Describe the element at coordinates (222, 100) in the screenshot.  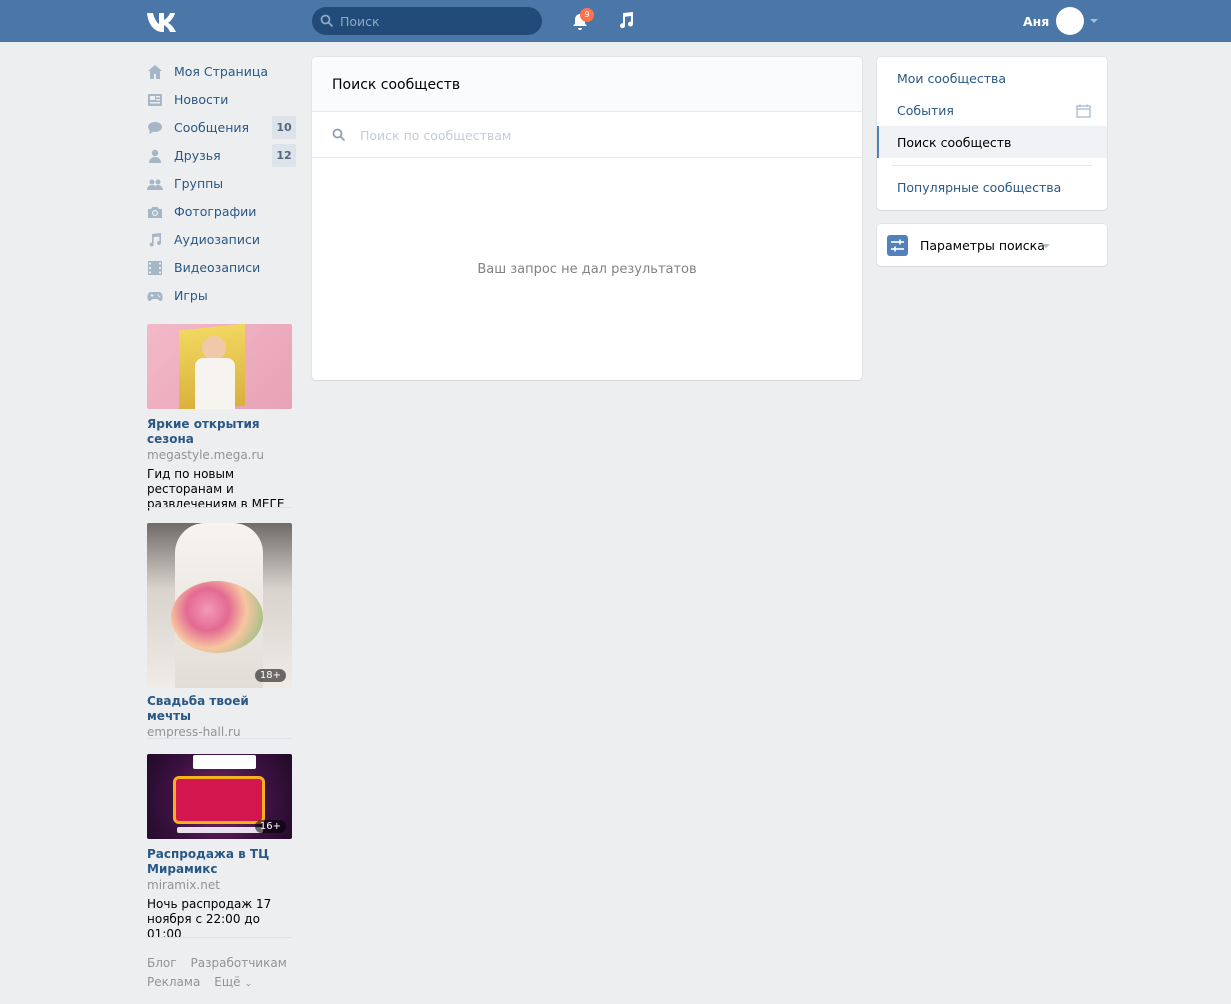
I see `sidebar-item-news: Новости` at that location.